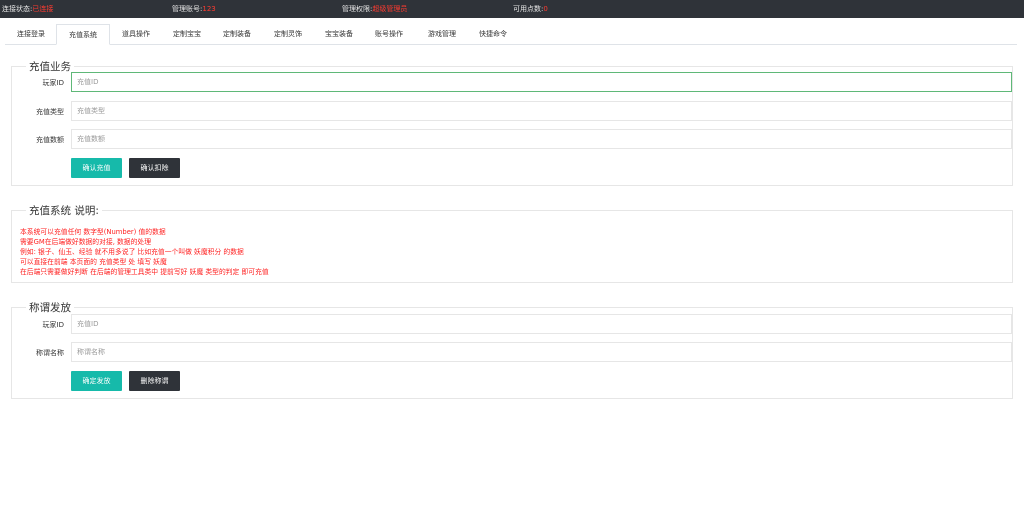  I want to click on status-bar: 连接状态:已连接 管理账号:123 管理权限:超级管理员 可用点数:0, so click(512, 9).